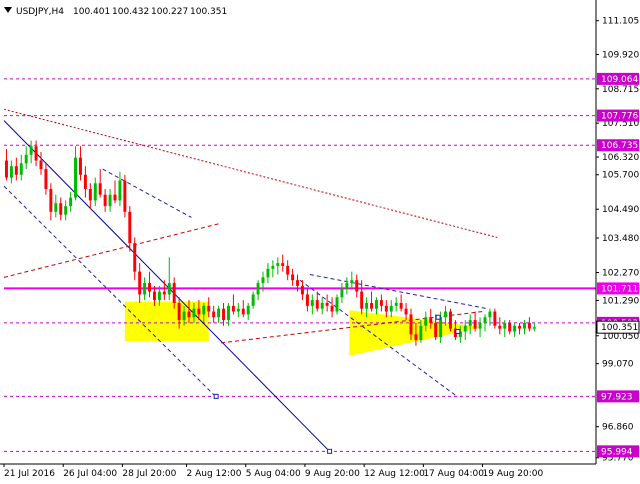 The height and width of the screenshot is (484, 640). Describe the element at coordinates (130, 12) in the screenshot. I see `high-value: 100.432` at that location.